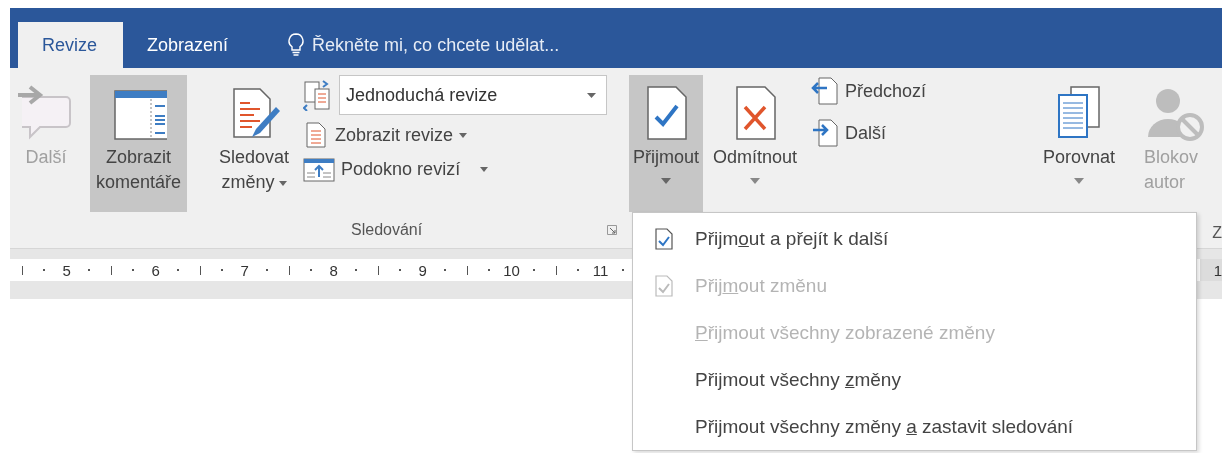 The image size is (1222, 453). What do you see at coordinates (755, 143) in the screenshot?
I see `reject-button: Odmítnout` at bounding box center [755, 143].